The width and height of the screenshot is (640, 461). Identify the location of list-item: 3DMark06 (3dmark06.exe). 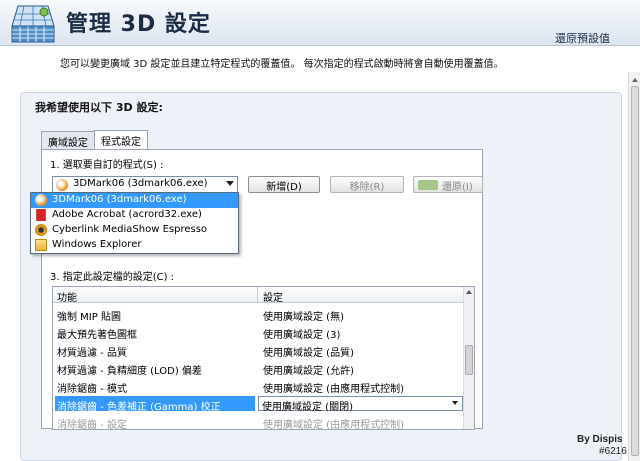
(134, 200).